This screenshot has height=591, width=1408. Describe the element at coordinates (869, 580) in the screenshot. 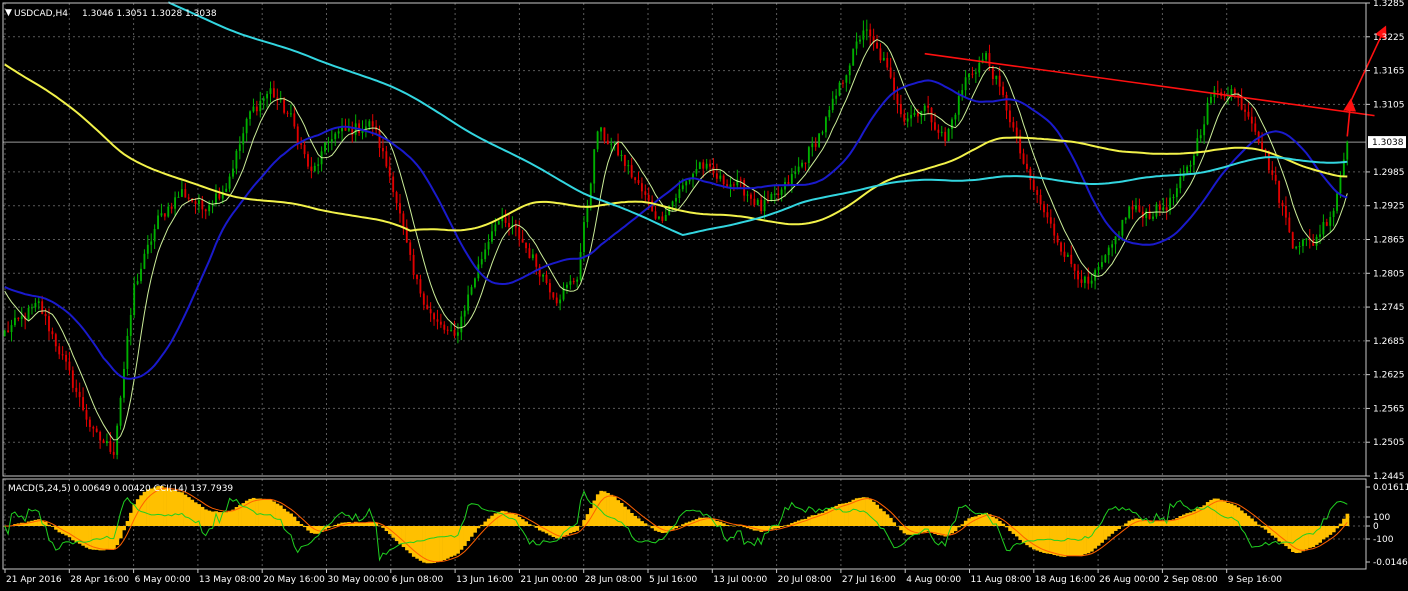

I see `time-tick-label: 27 Jul 16:00` at that location.